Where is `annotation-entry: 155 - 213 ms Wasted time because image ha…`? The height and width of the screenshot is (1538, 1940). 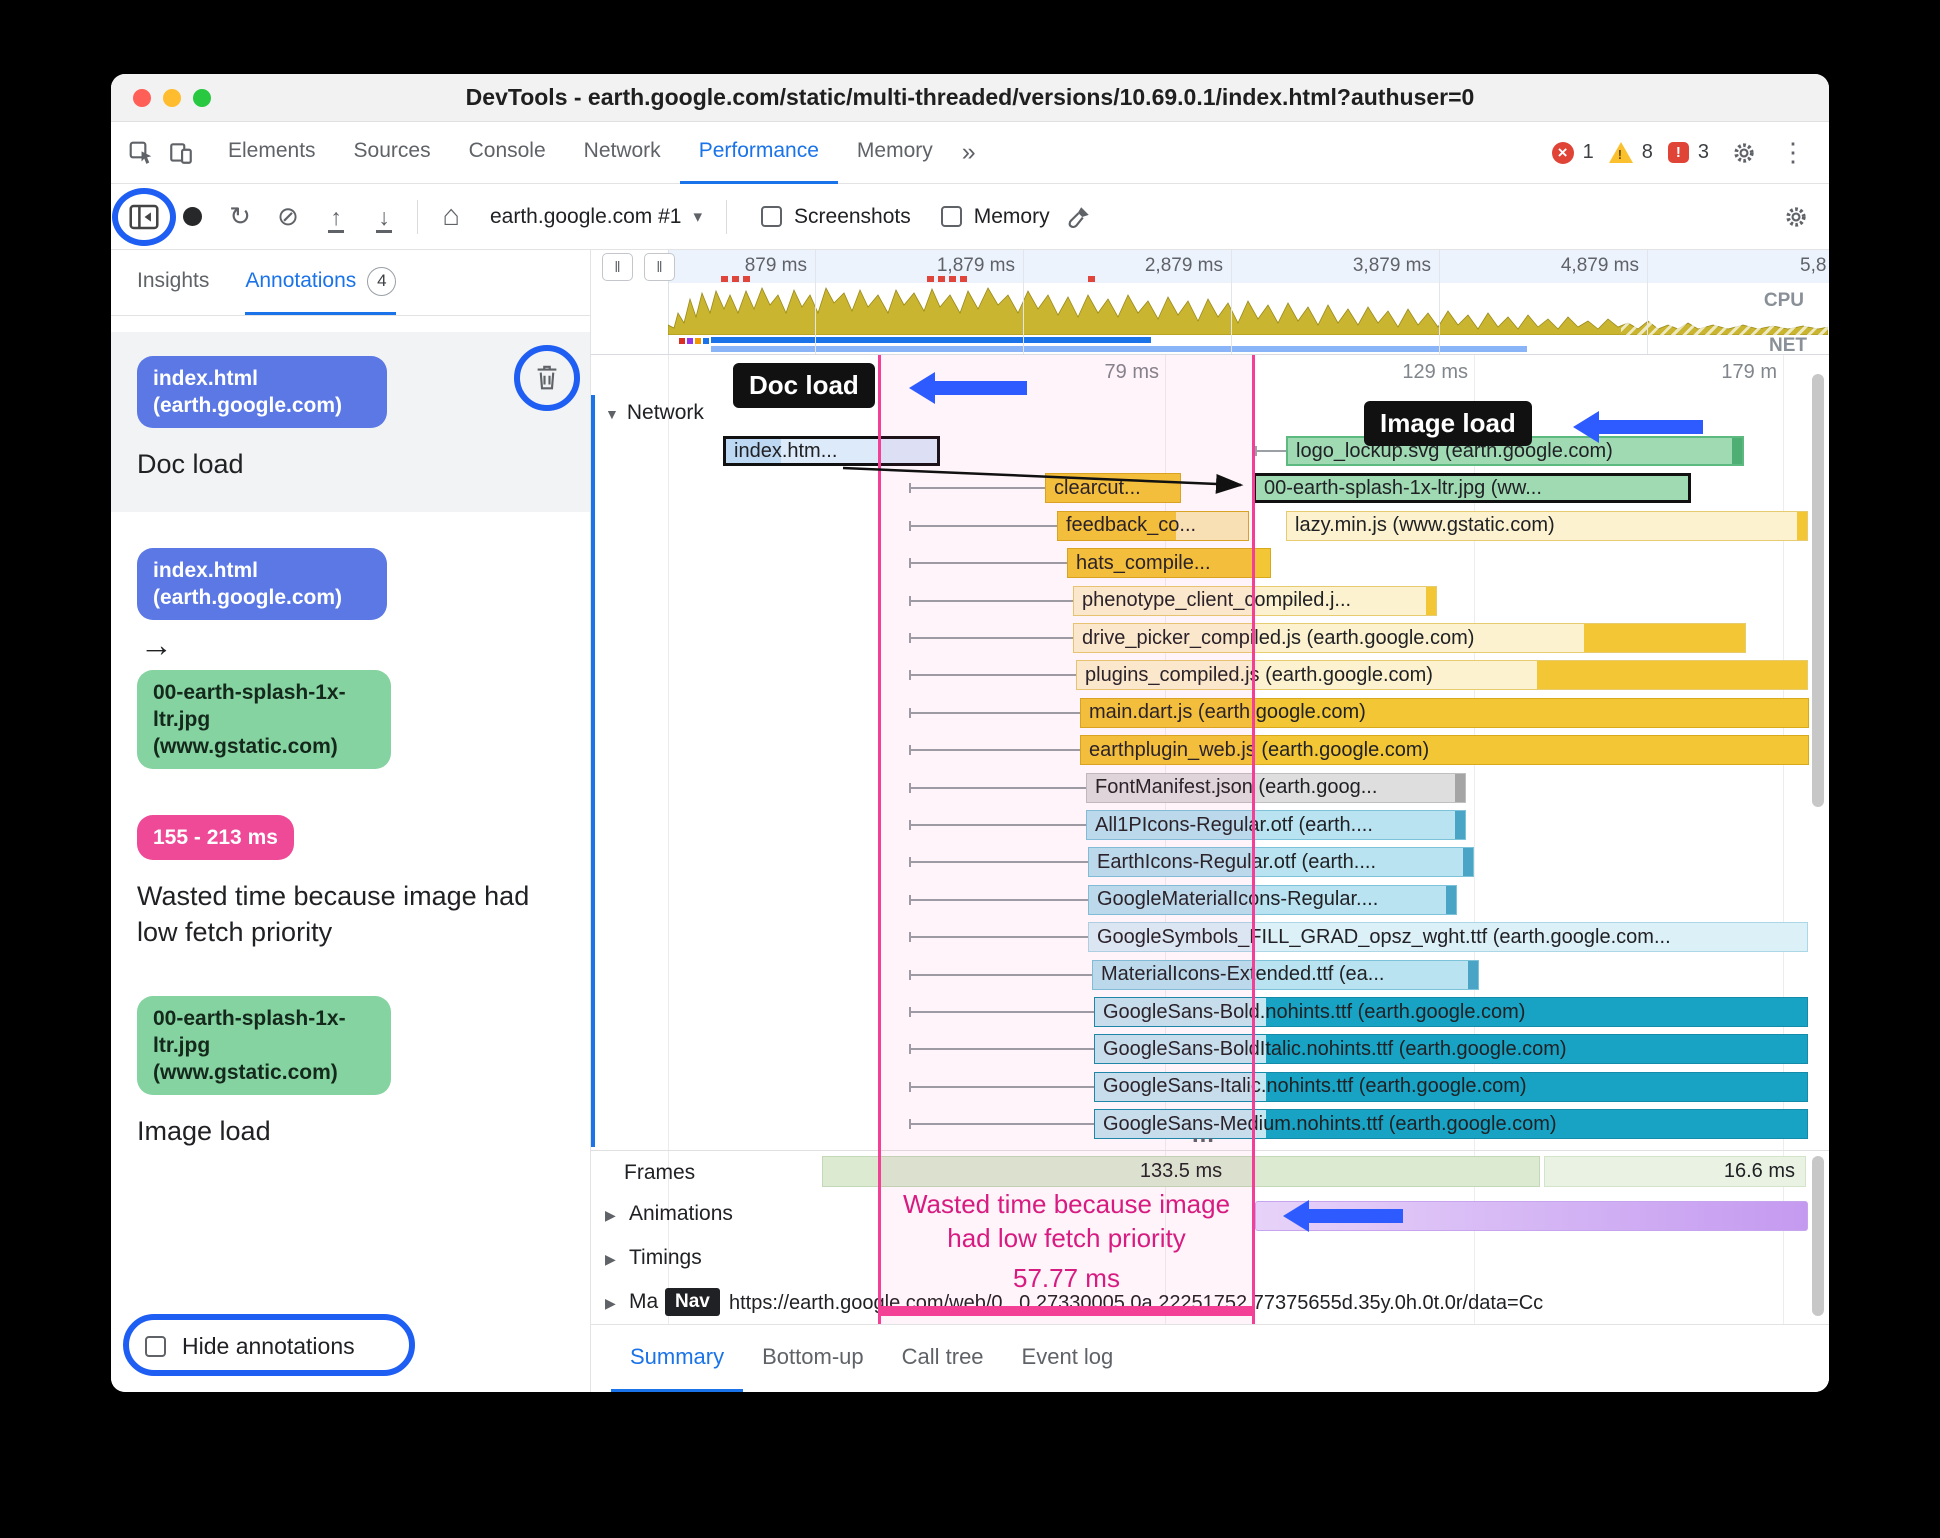 annotation-entry: 155 - 213 ms Wasted time because image ha… is located at coordinates (350, 882).